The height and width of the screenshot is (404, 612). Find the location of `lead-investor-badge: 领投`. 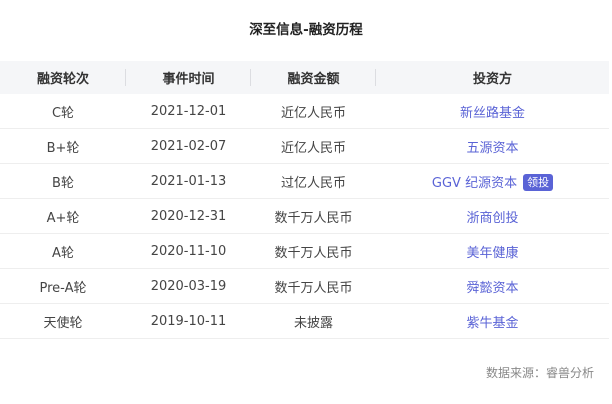

lead-investor-badge: 领投 is located at coordinates (538, 182).